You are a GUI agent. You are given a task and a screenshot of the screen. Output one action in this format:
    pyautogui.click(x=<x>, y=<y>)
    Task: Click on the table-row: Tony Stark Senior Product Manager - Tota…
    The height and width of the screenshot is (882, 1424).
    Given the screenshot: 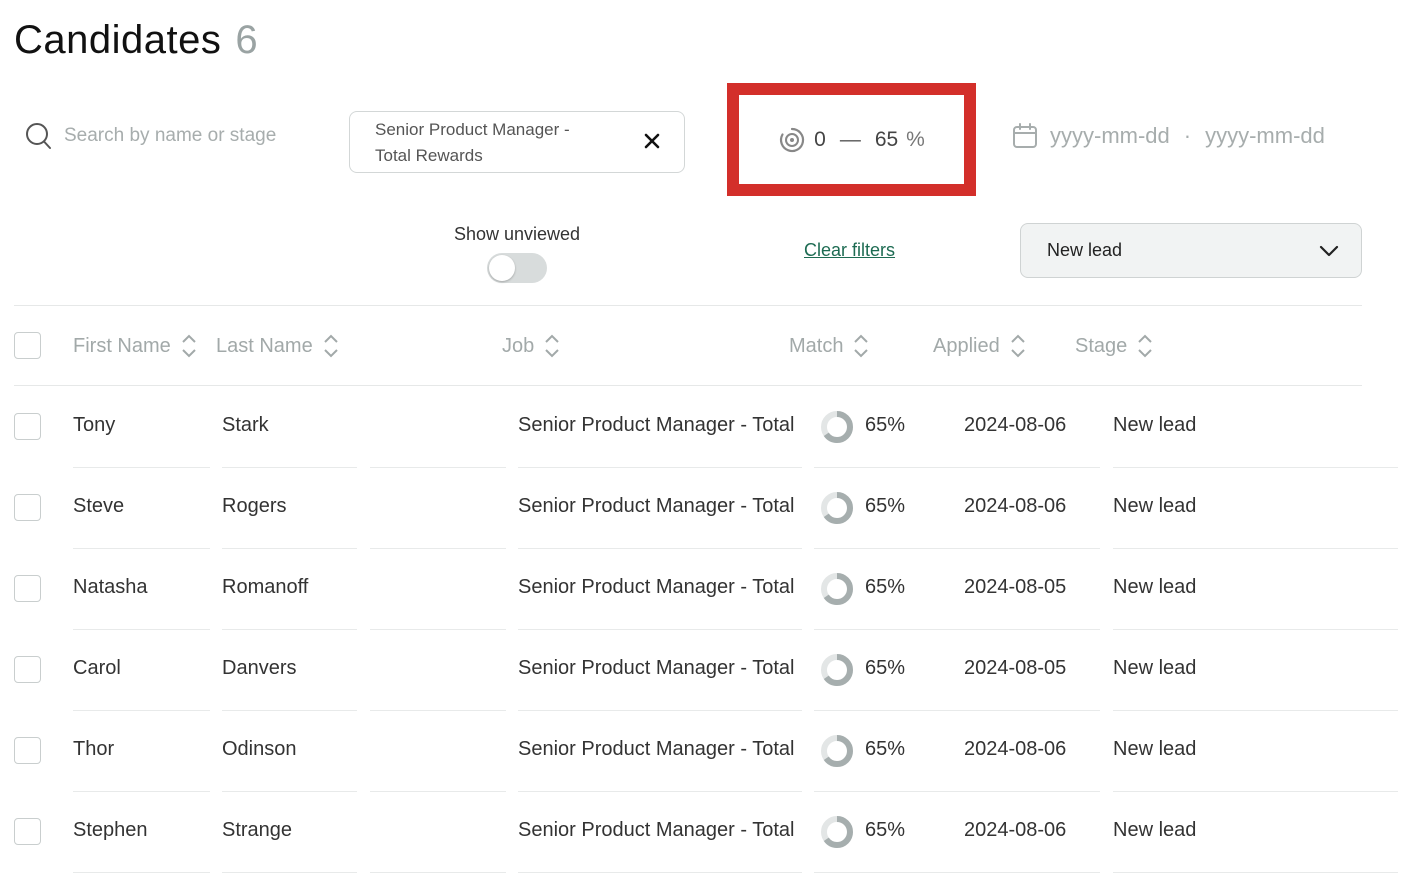 What is the action you would take?
    pyautogui.click(x=712, y=427)
    